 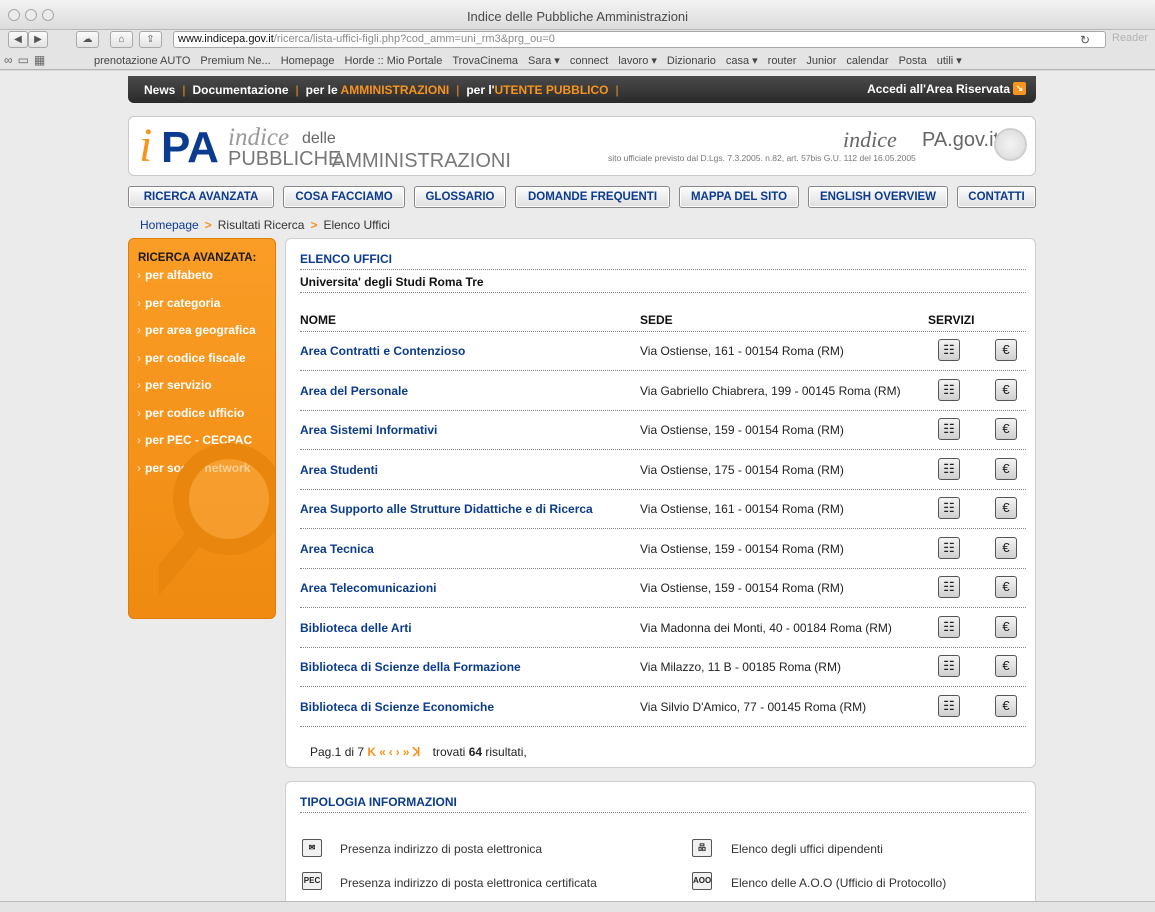 What do you see at coordinates (406, 752) in the screenshot?
I see `next-block-icon: »` at bounding box center [406, 752].